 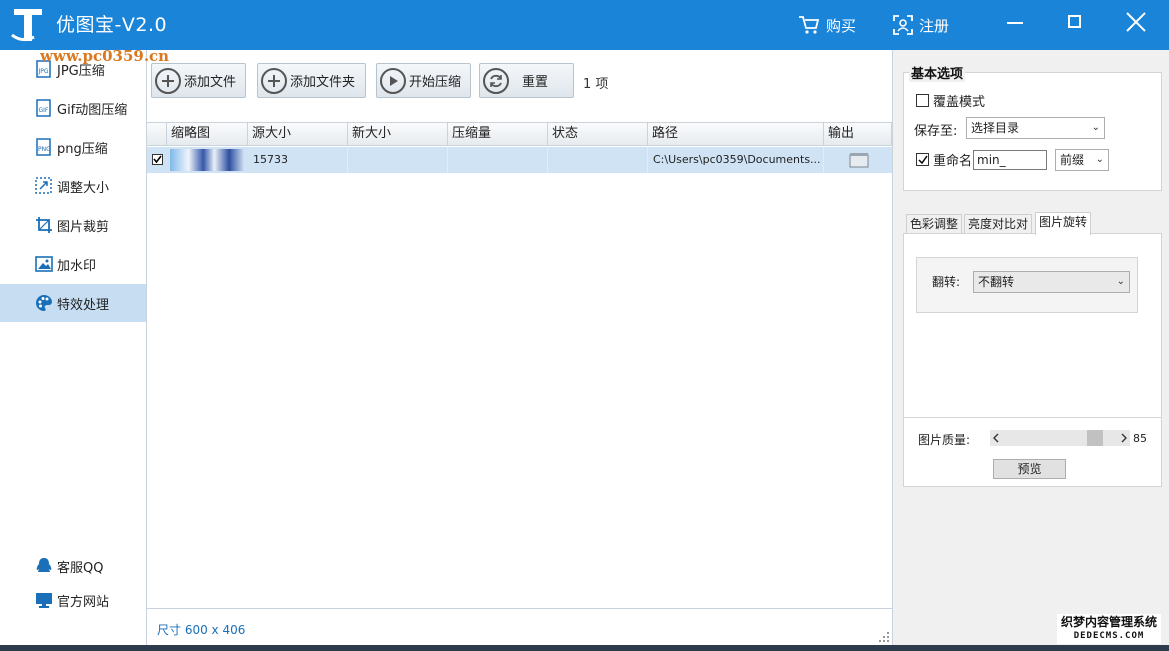 What do you see at coordinates (44, 600) in the screenshot?
I see `monitor-icon` at bounding box center [44, 600].